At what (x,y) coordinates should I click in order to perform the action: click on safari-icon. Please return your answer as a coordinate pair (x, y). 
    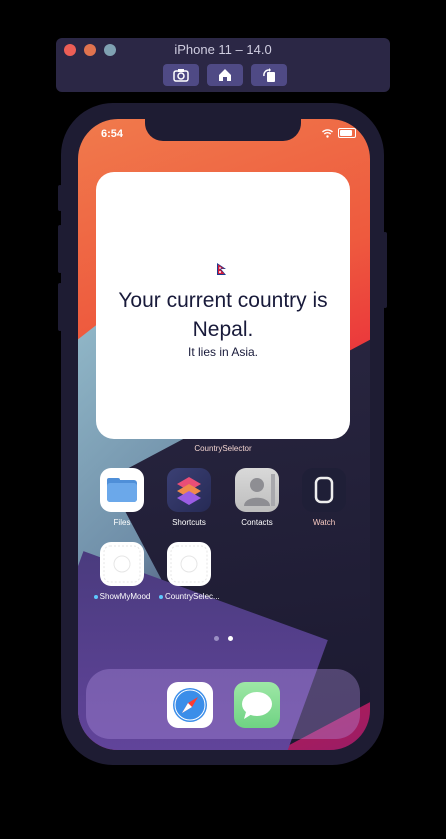
    Looking at the image, I should click on (190, 705).